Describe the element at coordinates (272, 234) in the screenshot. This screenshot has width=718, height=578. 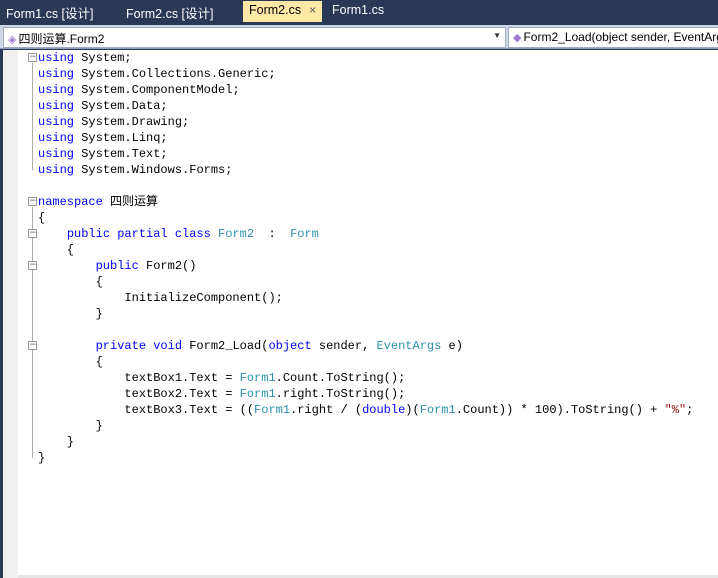
I see `code-token: :` at that location.